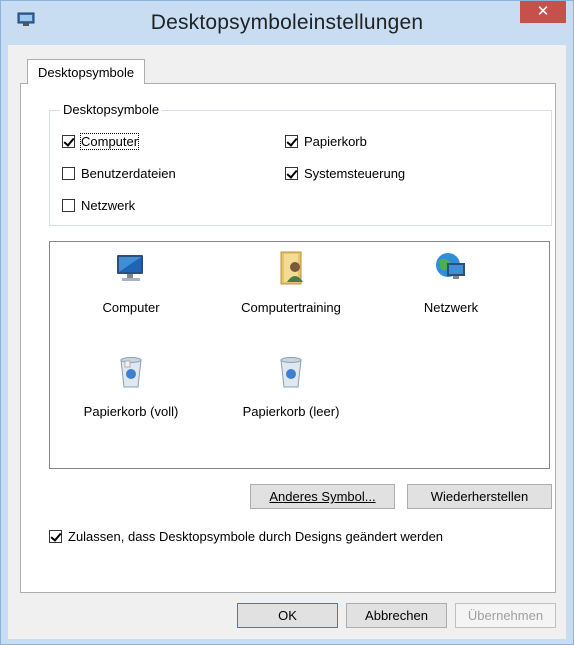 The image size is (574, 645). What do you see at coordinates (505, 615) in the screenshot?
I see `apply-button: Übernehmen` at bounding box center [505, 615].